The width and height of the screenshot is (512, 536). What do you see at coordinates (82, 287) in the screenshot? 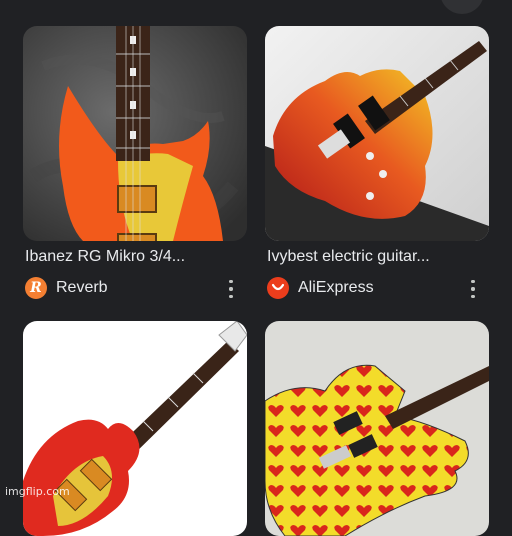
I see `source-name: Reverb` at bounding box center [82, 287].